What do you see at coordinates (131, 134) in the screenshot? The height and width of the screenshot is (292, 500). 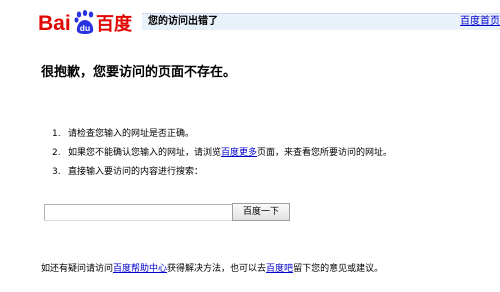 I see `tip-text: 请检查您输入的网址是否正确。` at bounding box center [131, 134].